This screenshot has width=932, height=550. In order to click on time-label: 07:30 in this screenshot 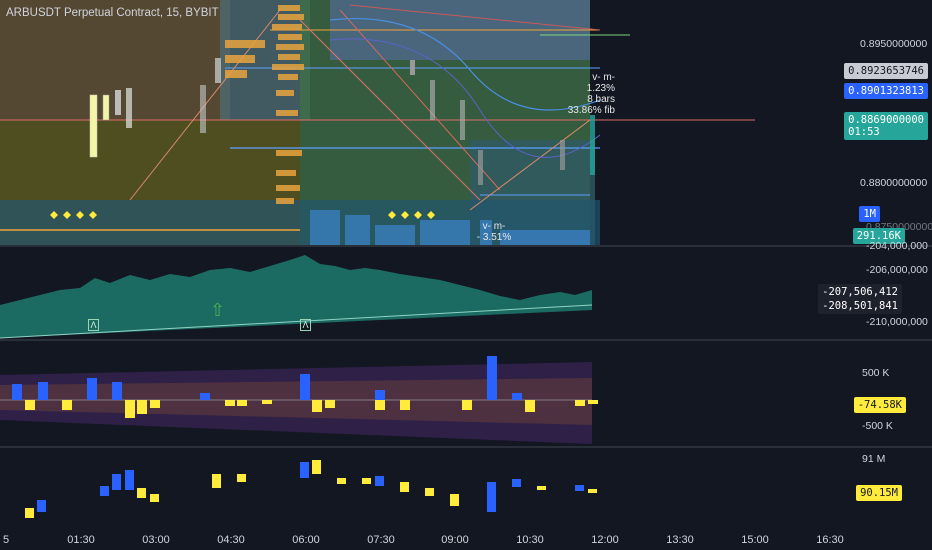, I will do `click(381, 540)`.